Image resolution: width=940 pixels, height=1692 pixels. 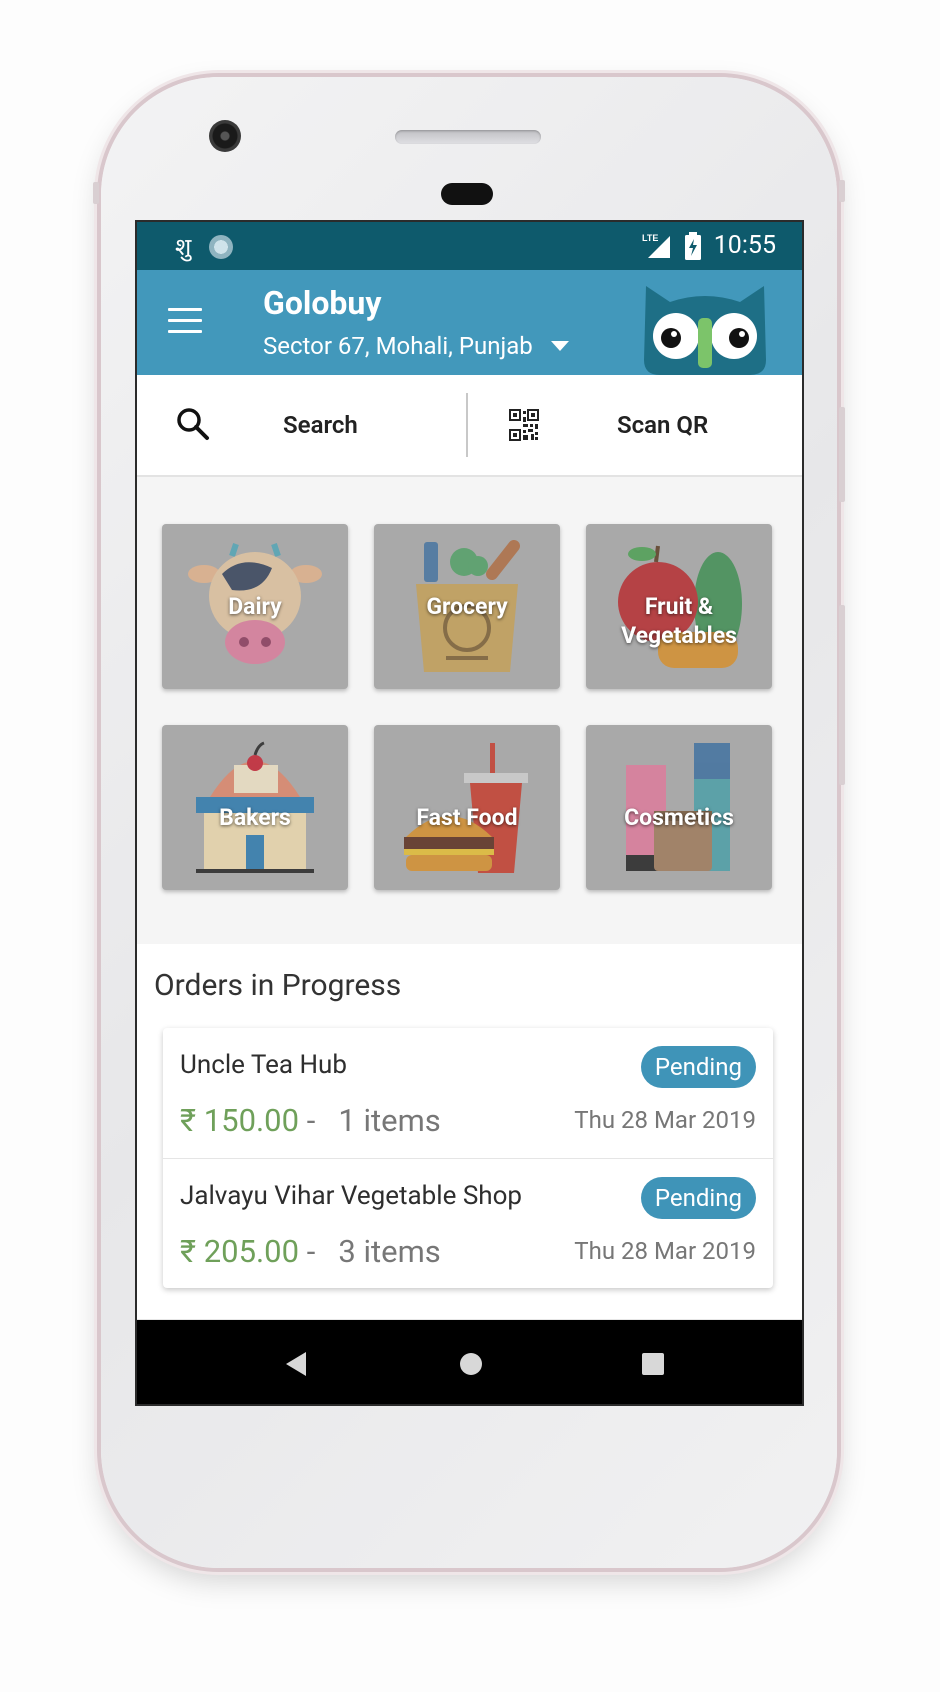 What do you see at coordinates (389, 1120) in the screenshot?
I see `order-item-count: 1 items` at bounding box center [389, 1120].